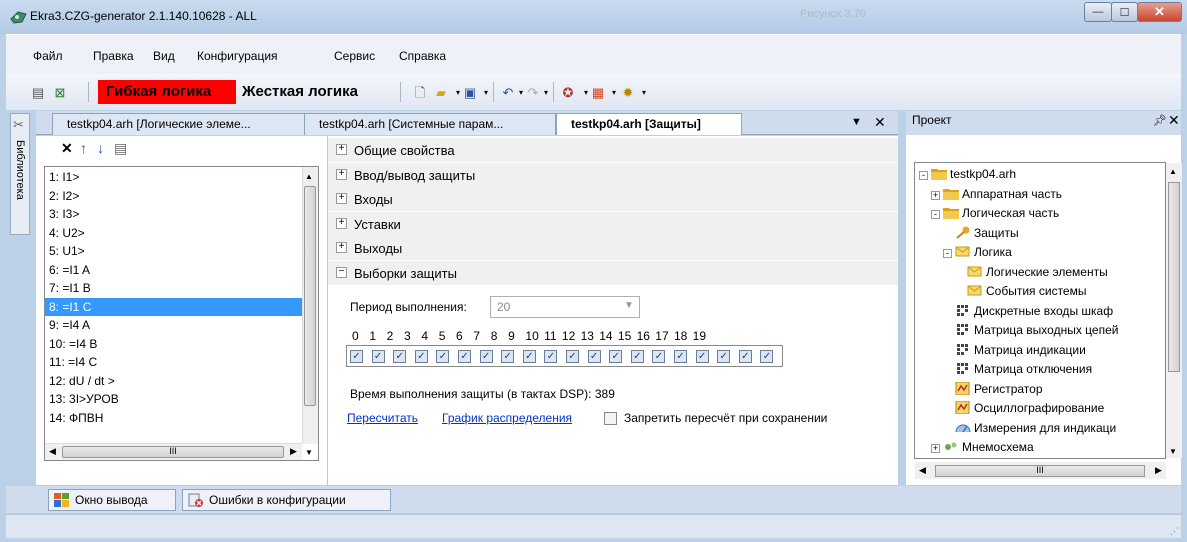  What do you see at coordinates (993, 389) in the screenshot?
I see `tree-node: Регистратор` at bounding box center [993, 389].